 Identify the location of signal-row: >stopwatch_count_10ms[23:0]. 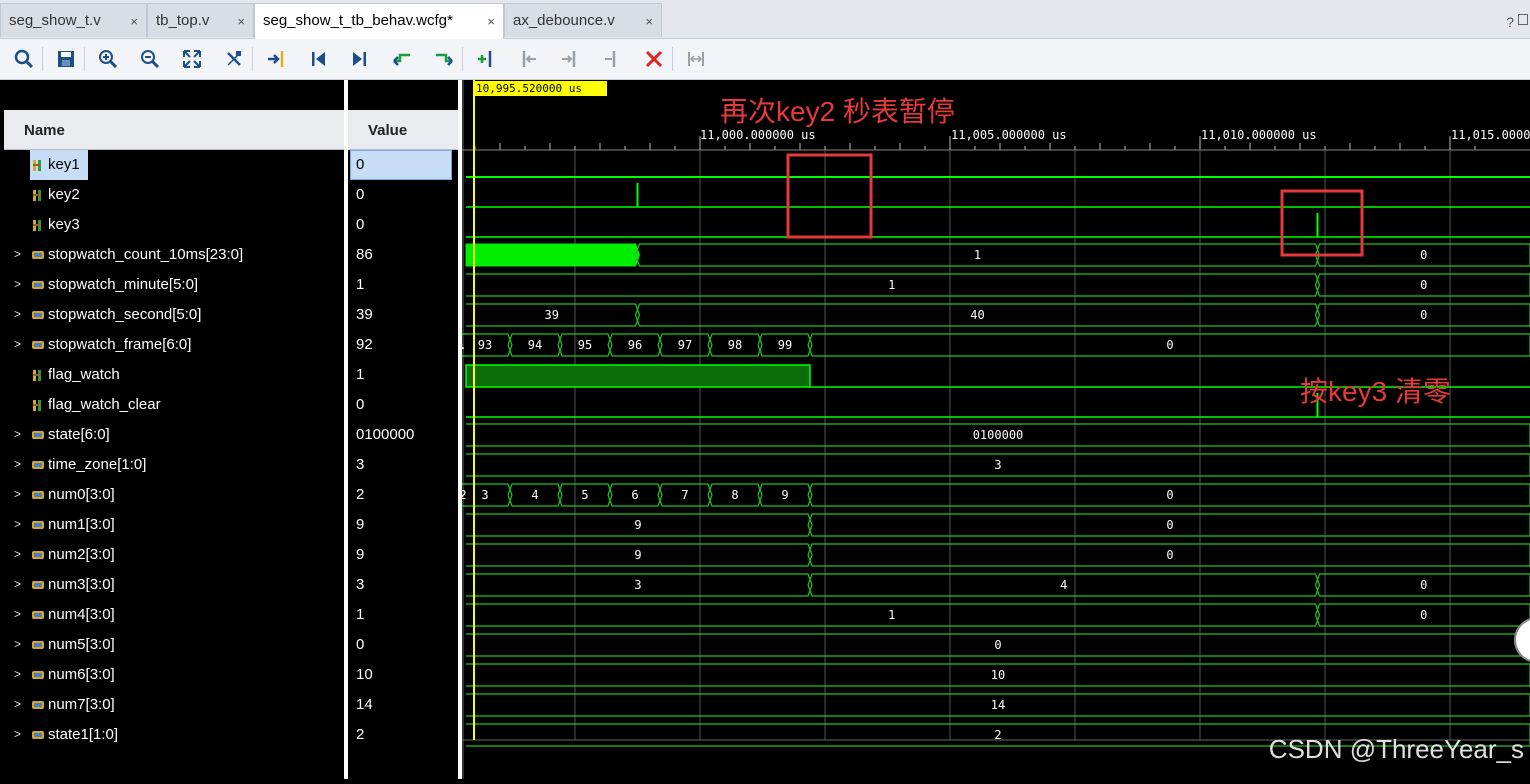
(172, 255).